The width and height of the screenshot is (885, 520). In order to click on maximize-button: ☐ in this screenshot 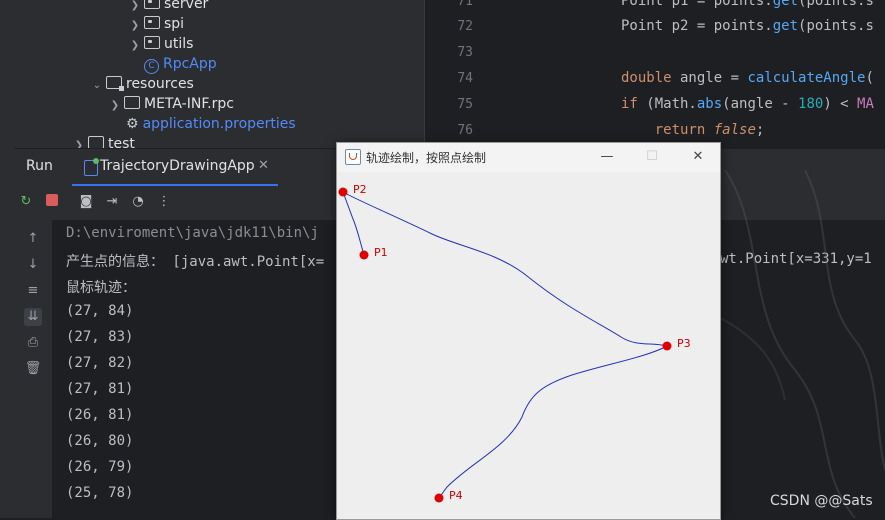, I will do `click(652, 157)`.